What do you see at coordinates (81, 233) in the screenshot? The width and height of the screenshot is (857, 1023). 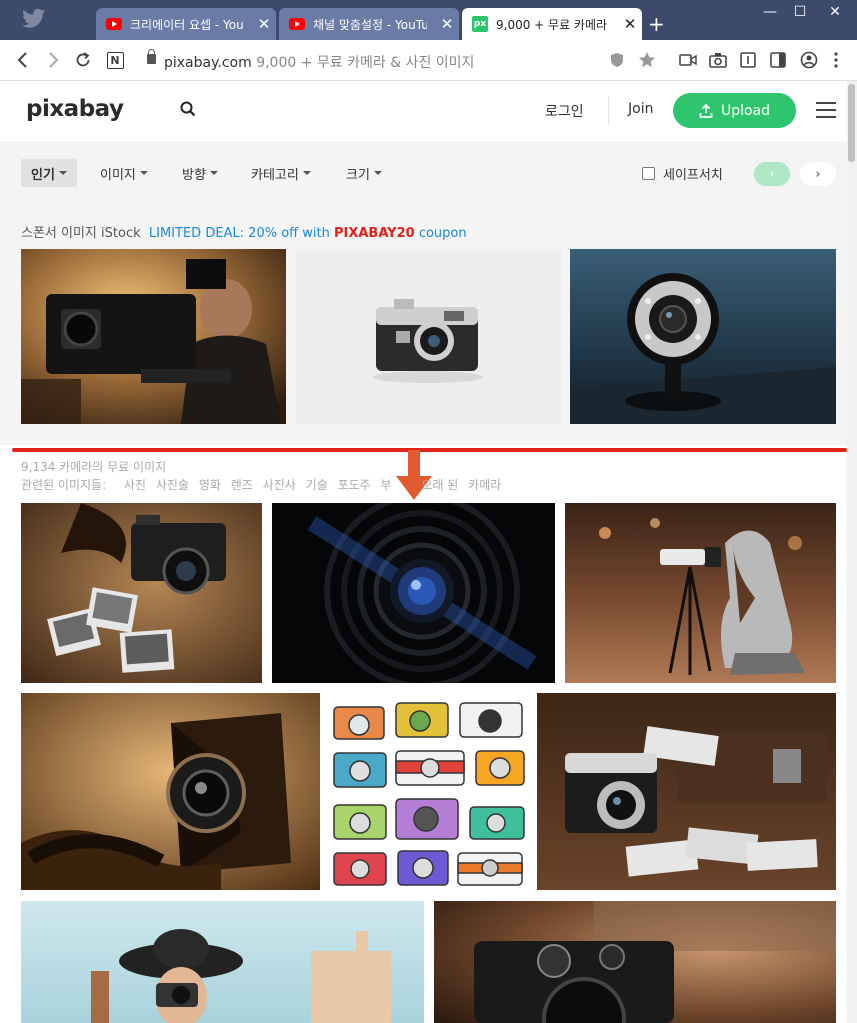 I see `sponsor-label: 스폰서 이미지 iStock` at bounding box center [81, 233].